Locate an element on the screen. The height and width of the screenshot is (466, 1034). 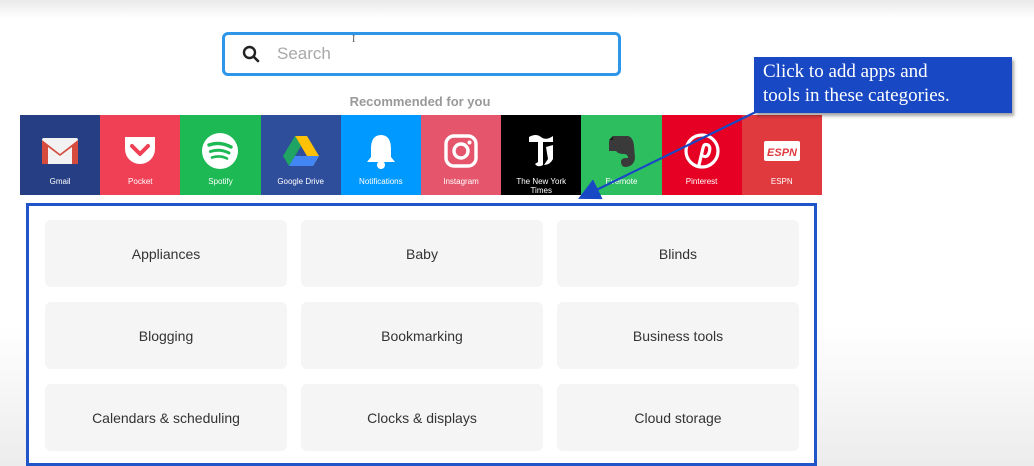
category-bookmarking: Bookmarking is located at coordinates (422, 335).